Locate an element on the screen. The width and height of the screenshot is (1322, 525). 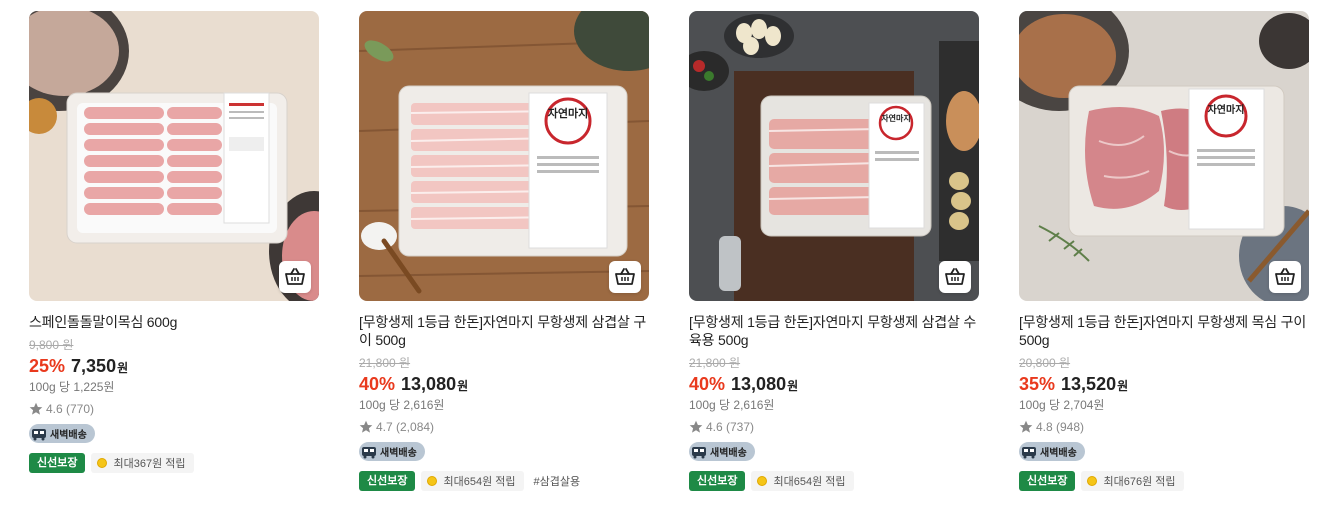
unit-price: 100g 당 1,225원 is located at coordinates (72, 387).